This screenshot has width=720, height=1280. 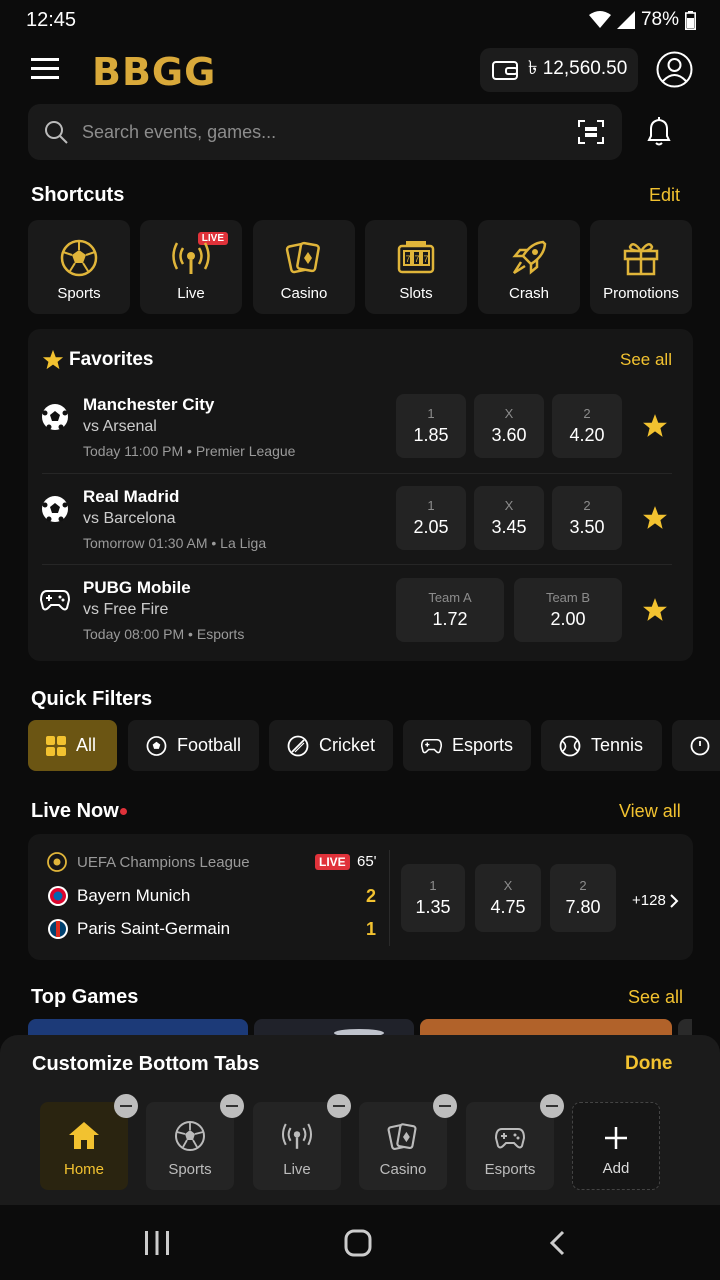 I want to click on search-input, so click(x=322, y=132).